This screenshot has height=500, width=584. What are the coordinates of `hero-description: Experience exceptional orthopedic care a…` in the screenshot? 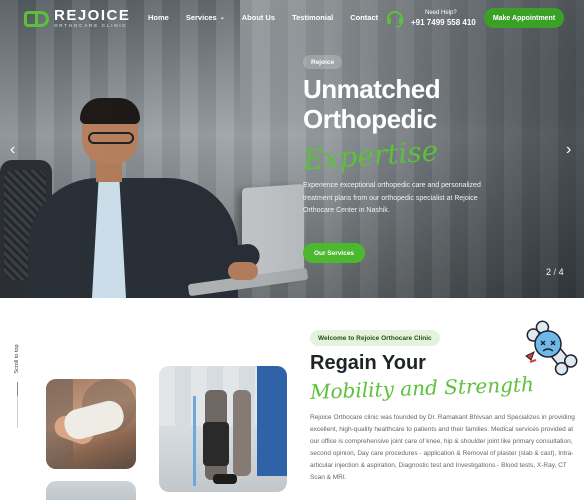 It's located at (392, 198).